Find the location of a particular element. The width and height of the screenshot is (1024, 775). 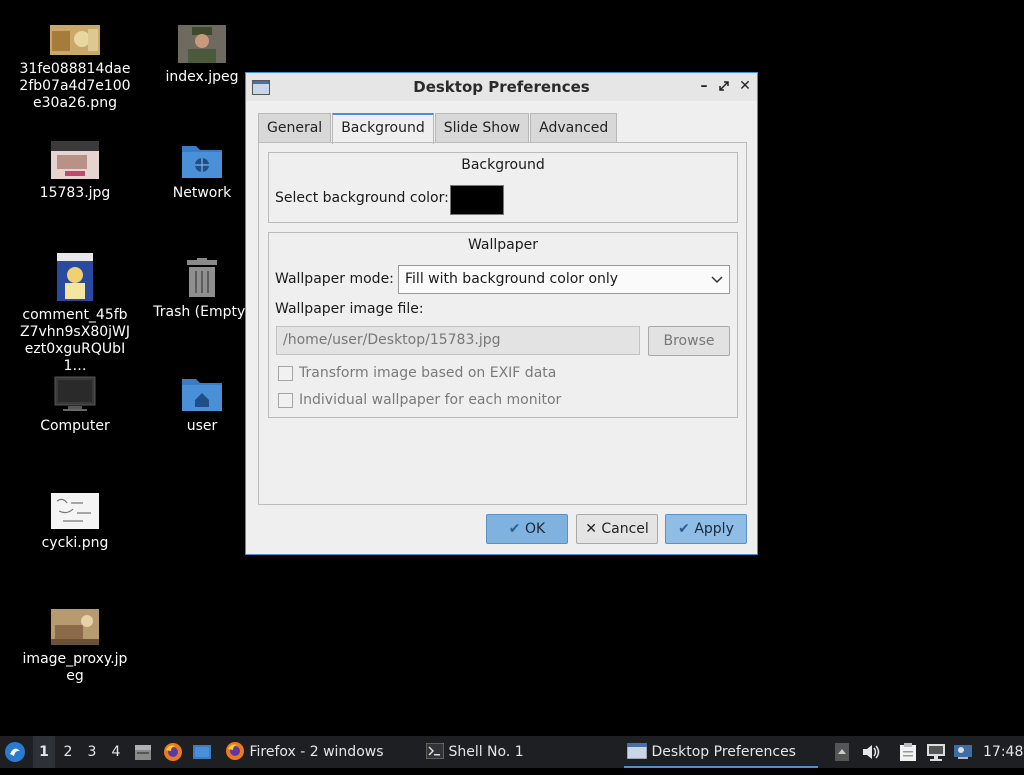

volume-button is located at coordinates (872, 752).